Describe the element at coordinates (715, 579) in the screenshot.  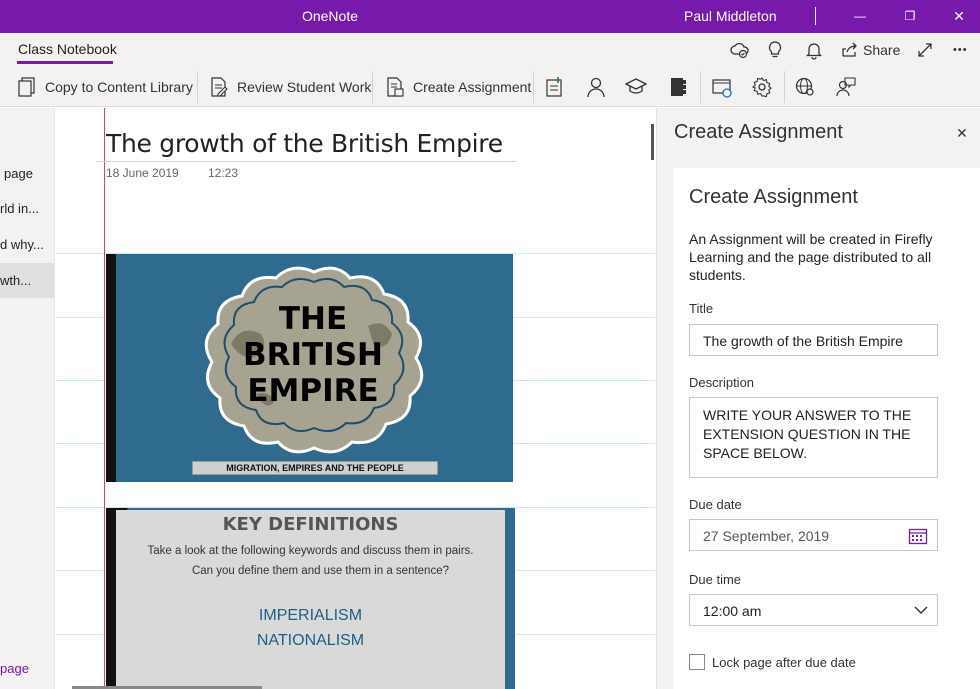
I see `due-time-label: Due time` at that location.